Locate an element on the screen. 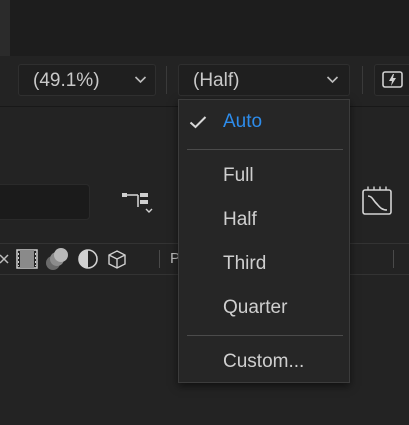 This screenshot has height=425, width=409. motion-blur-icon is located at coordinates (58, 259).